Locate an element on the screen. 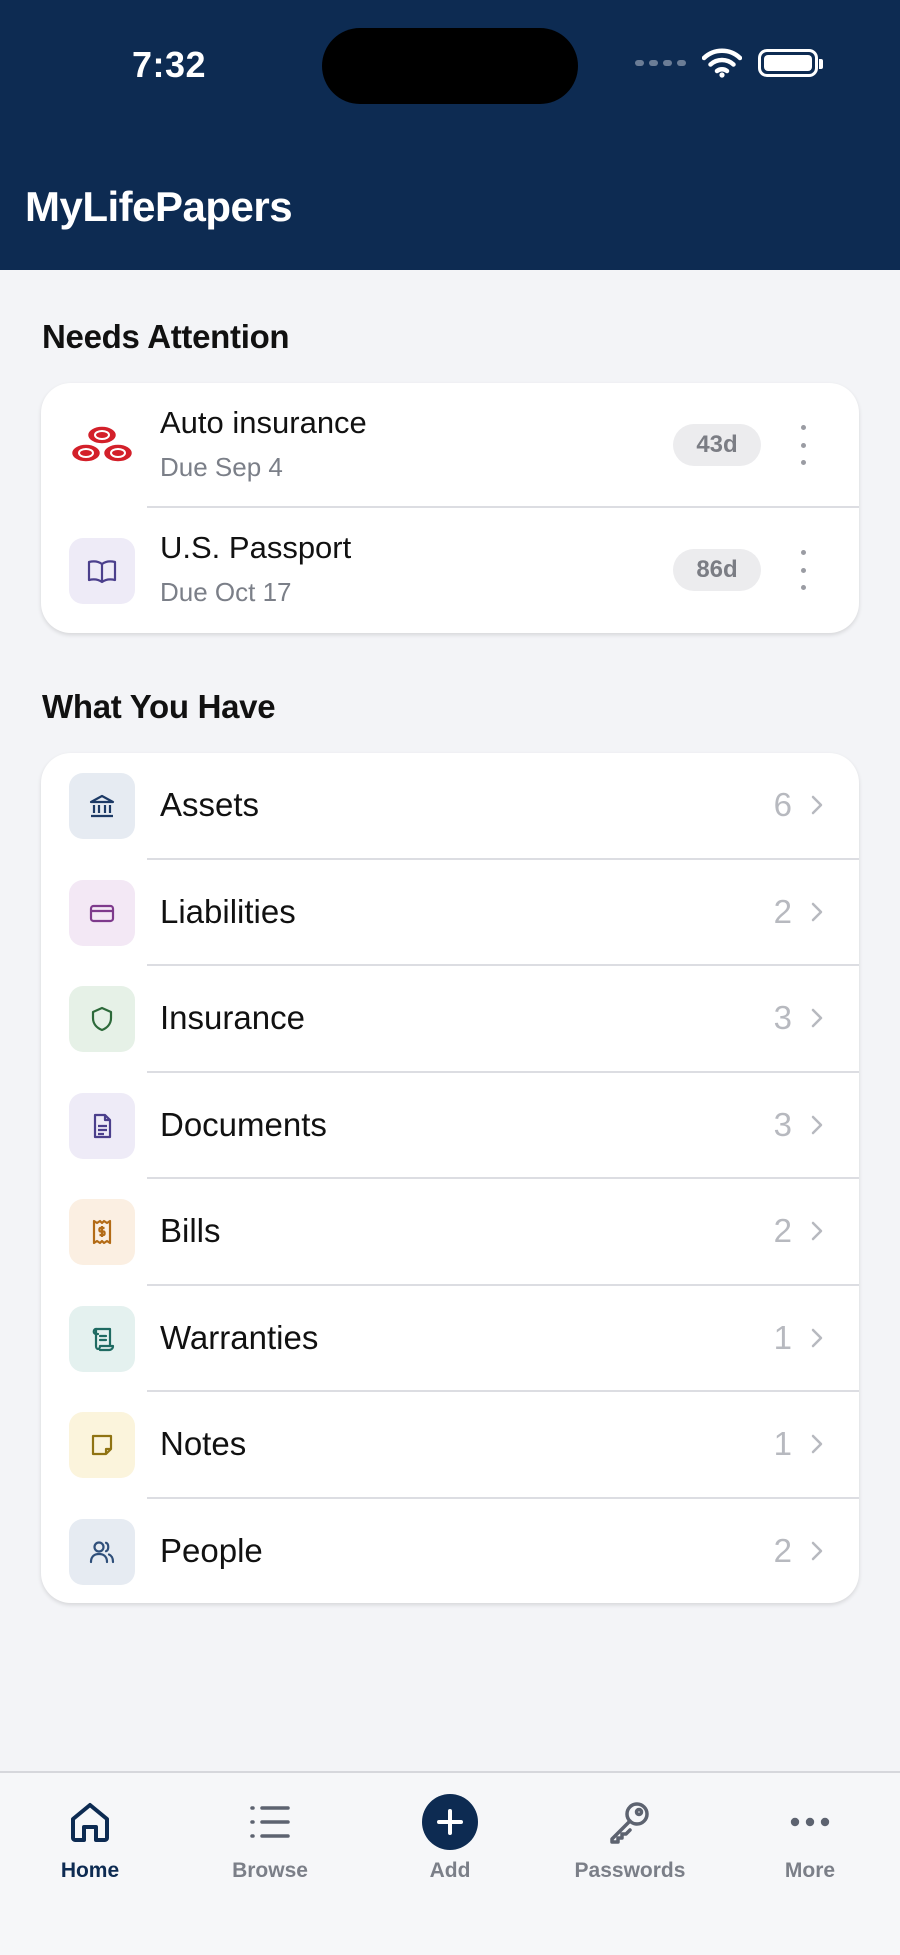 This screenshot has height=1955, width=900. attention-item-due: Due Sep 4 is located at coordinates (221, 467).